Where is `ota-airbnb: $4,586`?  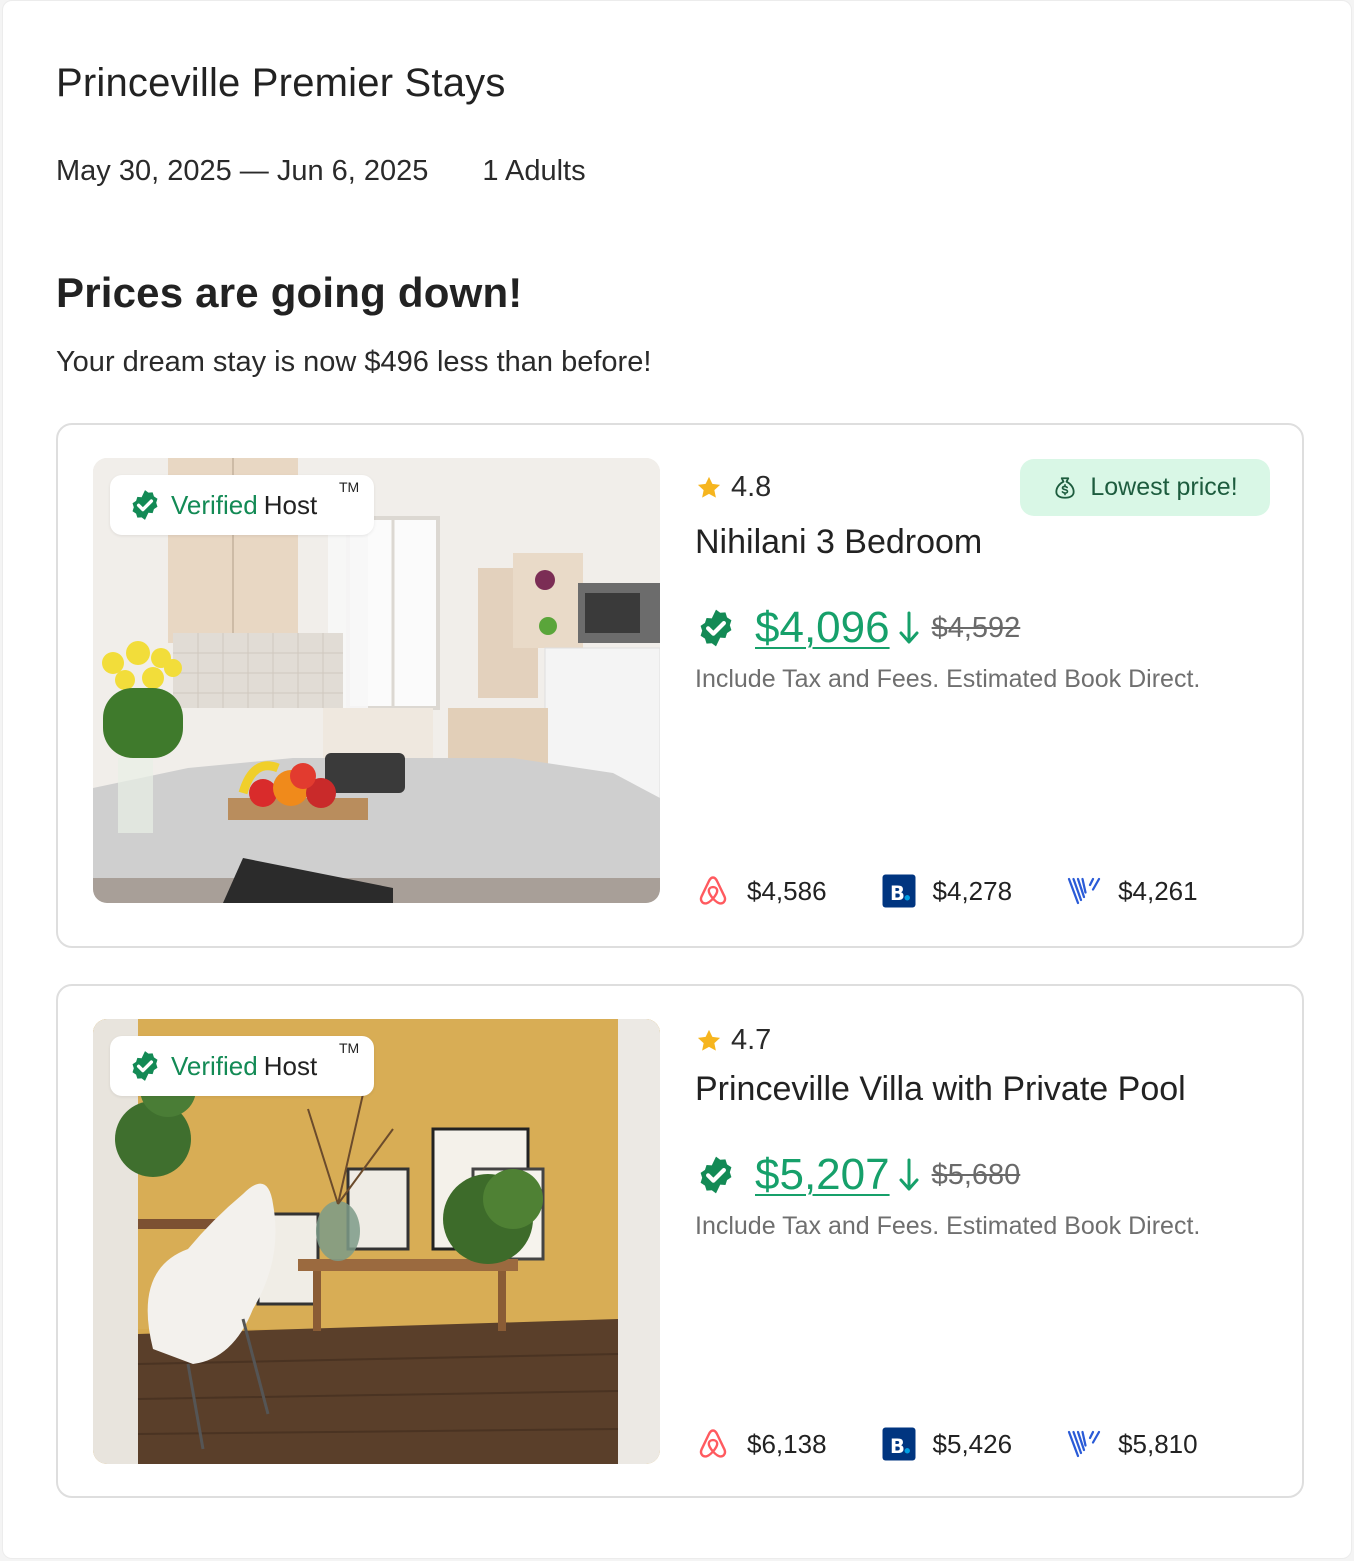
ota-airbnb: $4,586 is located at coordinates (761, 891).